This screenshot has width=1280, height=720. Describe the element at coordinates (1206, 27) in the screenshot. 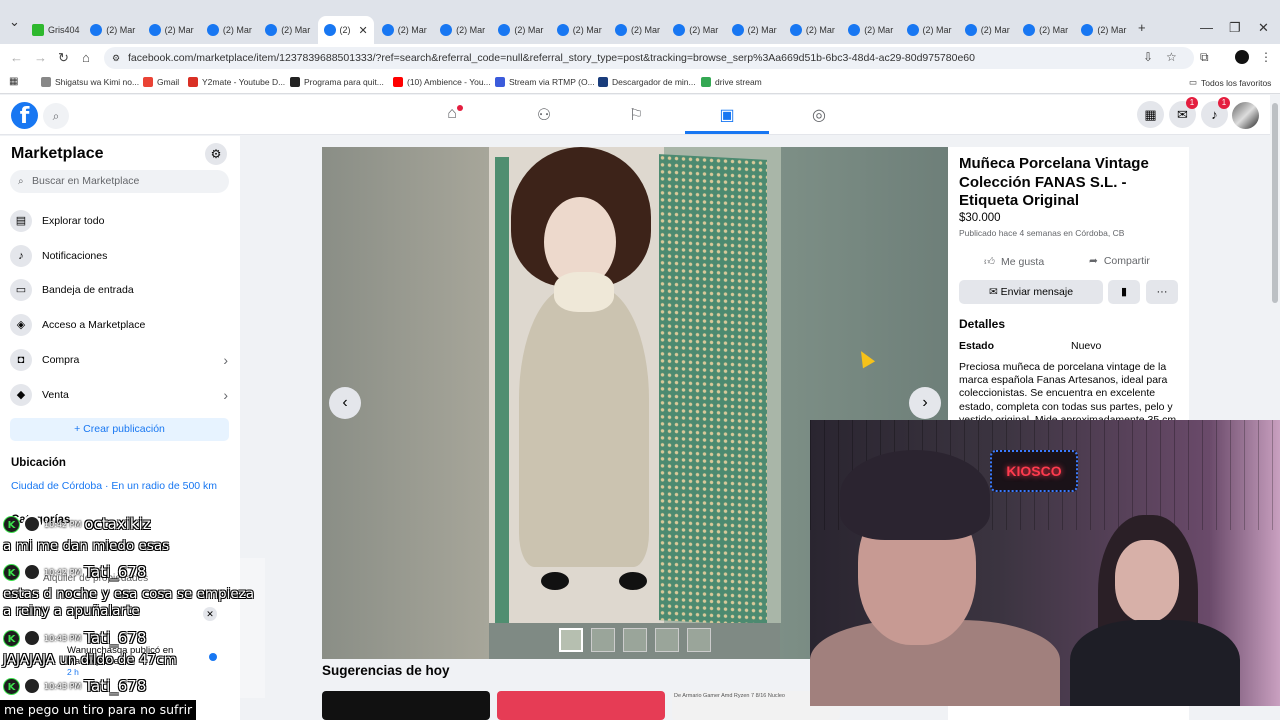

I see `minimize-button: —` at that location.